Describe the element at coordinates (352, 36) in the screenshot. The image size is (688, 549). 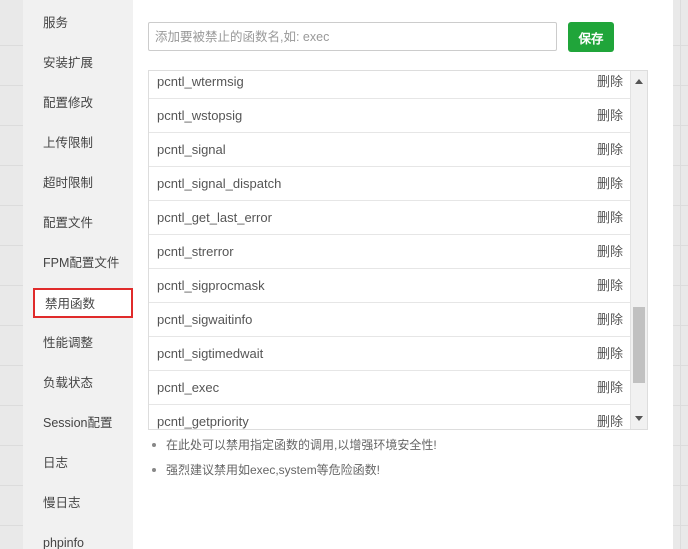
I see `function-name-input` at that location.